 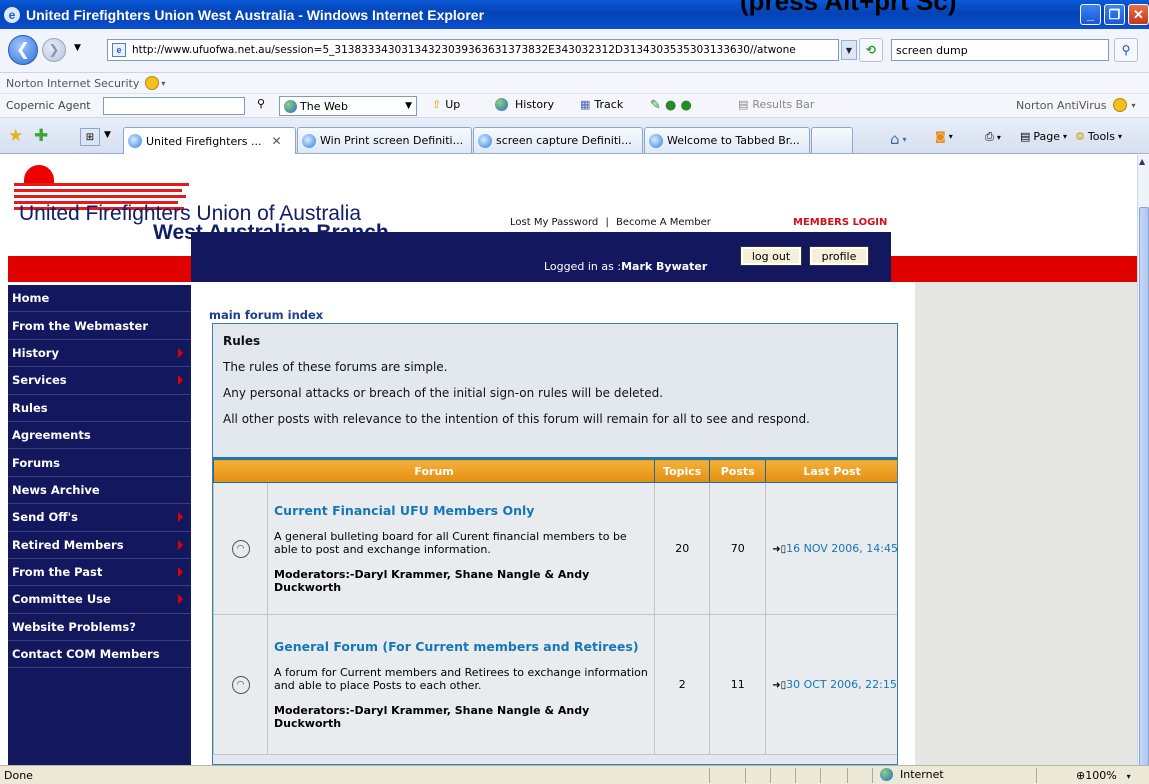 I want to click on up-button: ⇧ Up, so click(x=446, y=104).